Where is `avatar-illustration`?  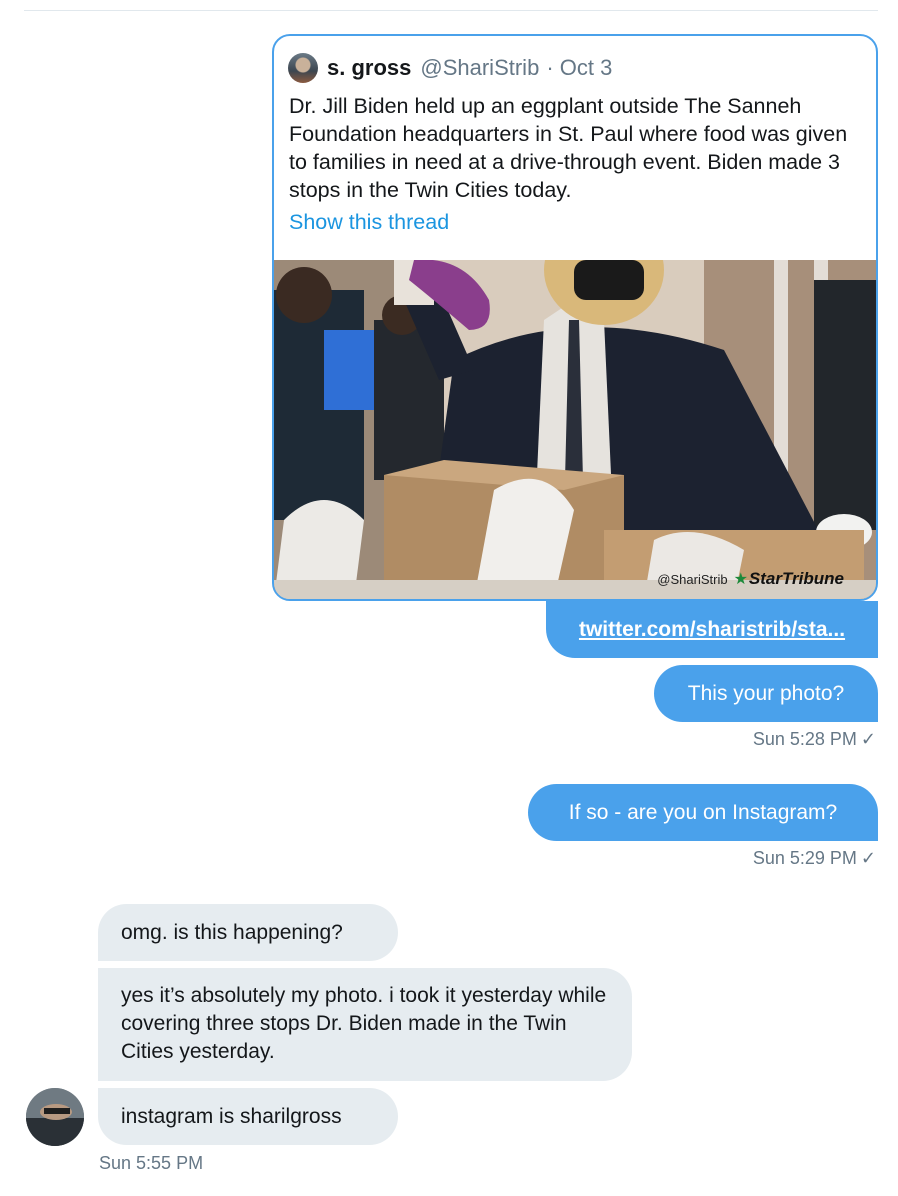
avatar-illustration is located at coordinates (55, 1117).